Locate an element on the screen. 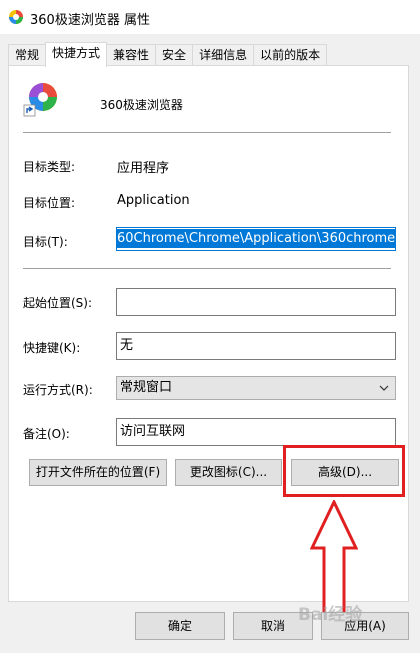  tab-compatibility: 兼容性 is located at coordinates (131, 55).